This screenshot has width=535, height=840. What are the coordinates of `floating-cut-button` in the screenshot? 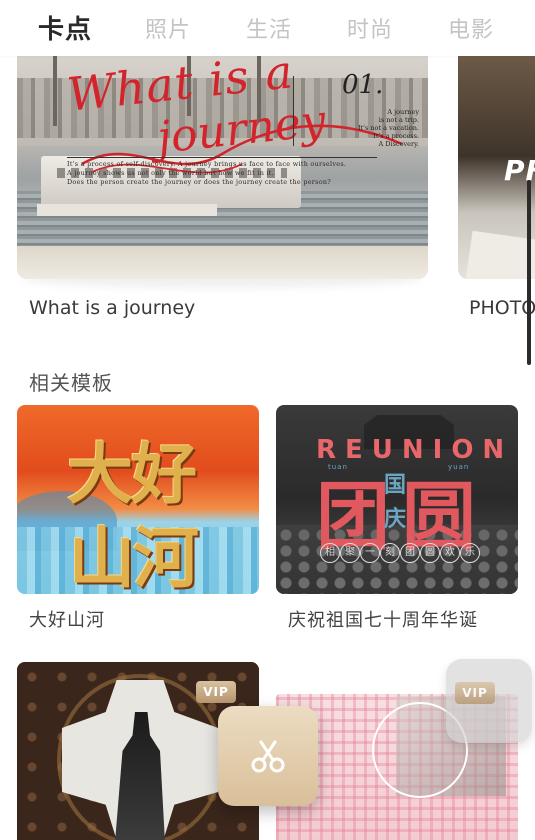 It's located at (268, 756).